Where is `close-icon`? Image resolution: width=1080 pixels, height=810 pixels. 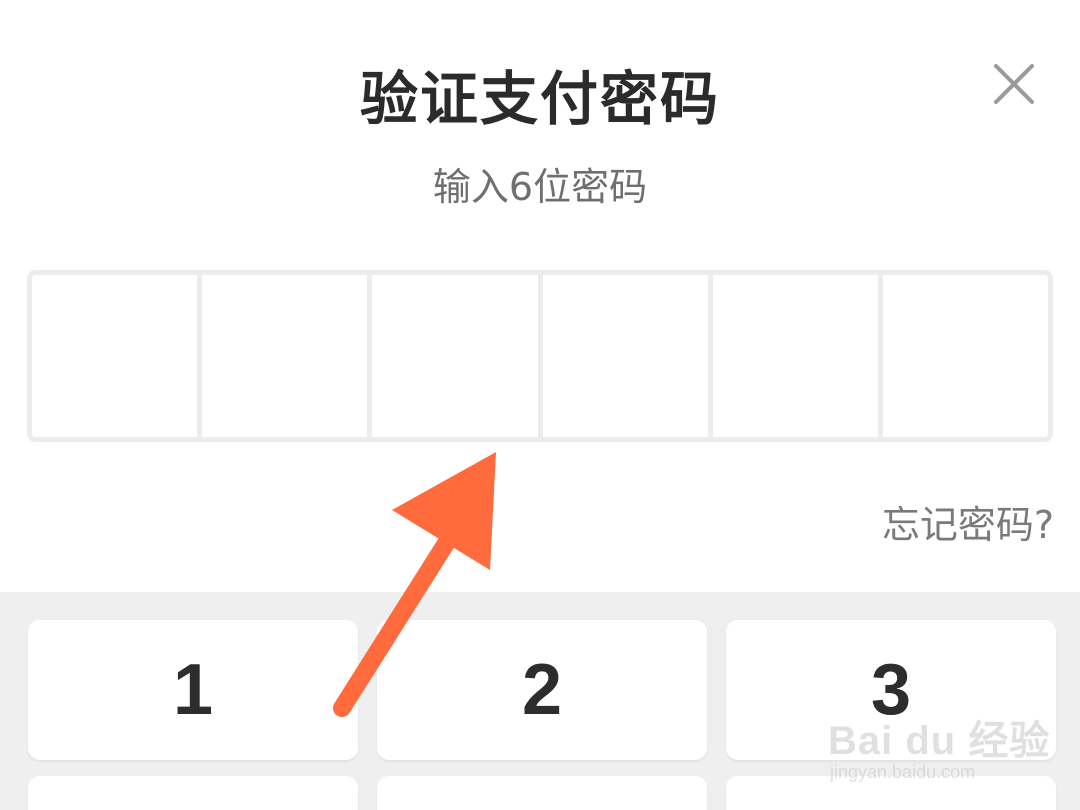
close-icon is located at coordinates (1014, 84).